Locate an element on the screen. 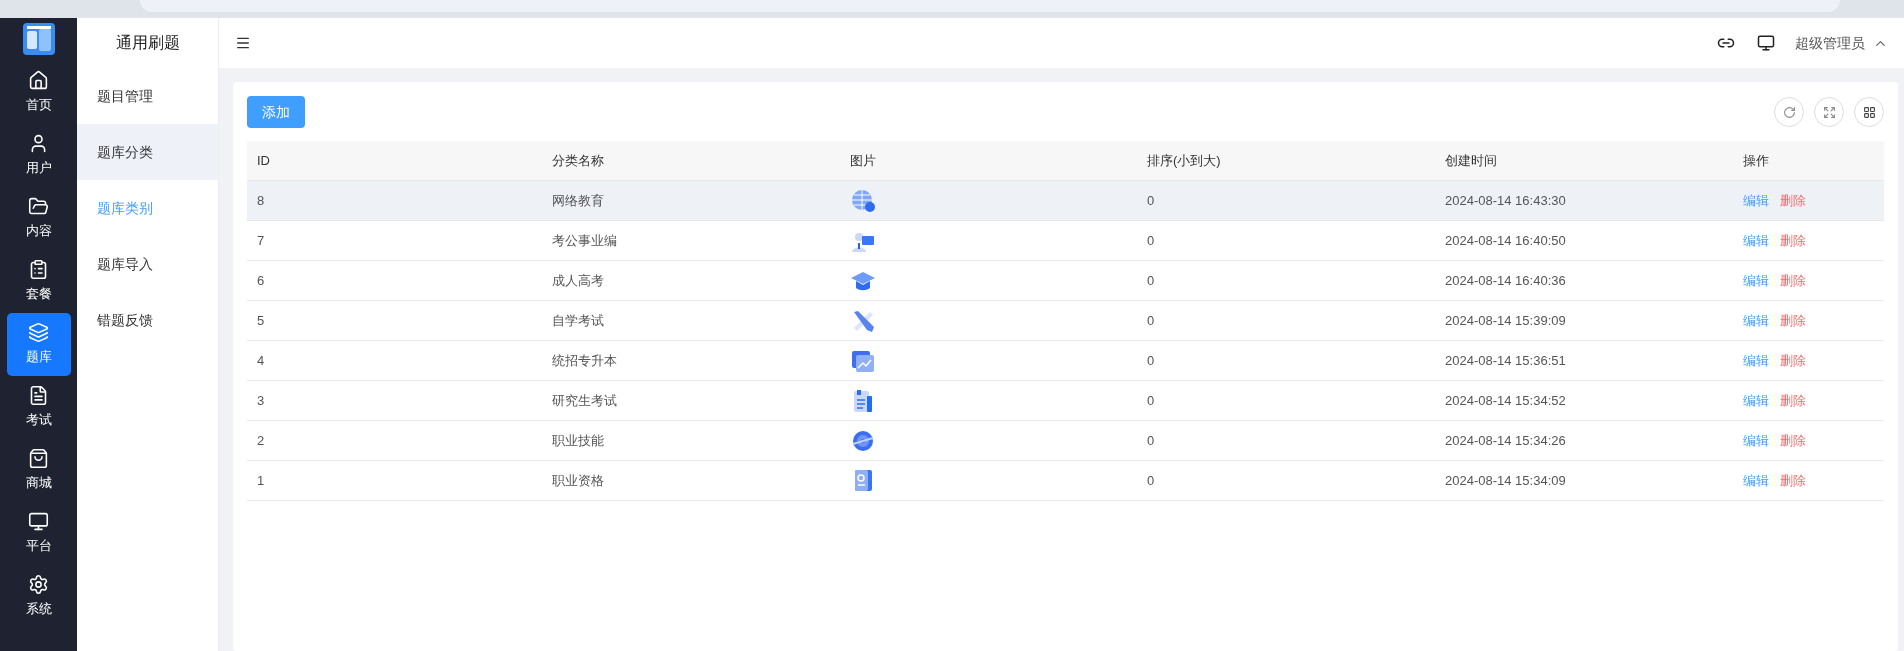  menu-icon is located at coordinates (243, 43).